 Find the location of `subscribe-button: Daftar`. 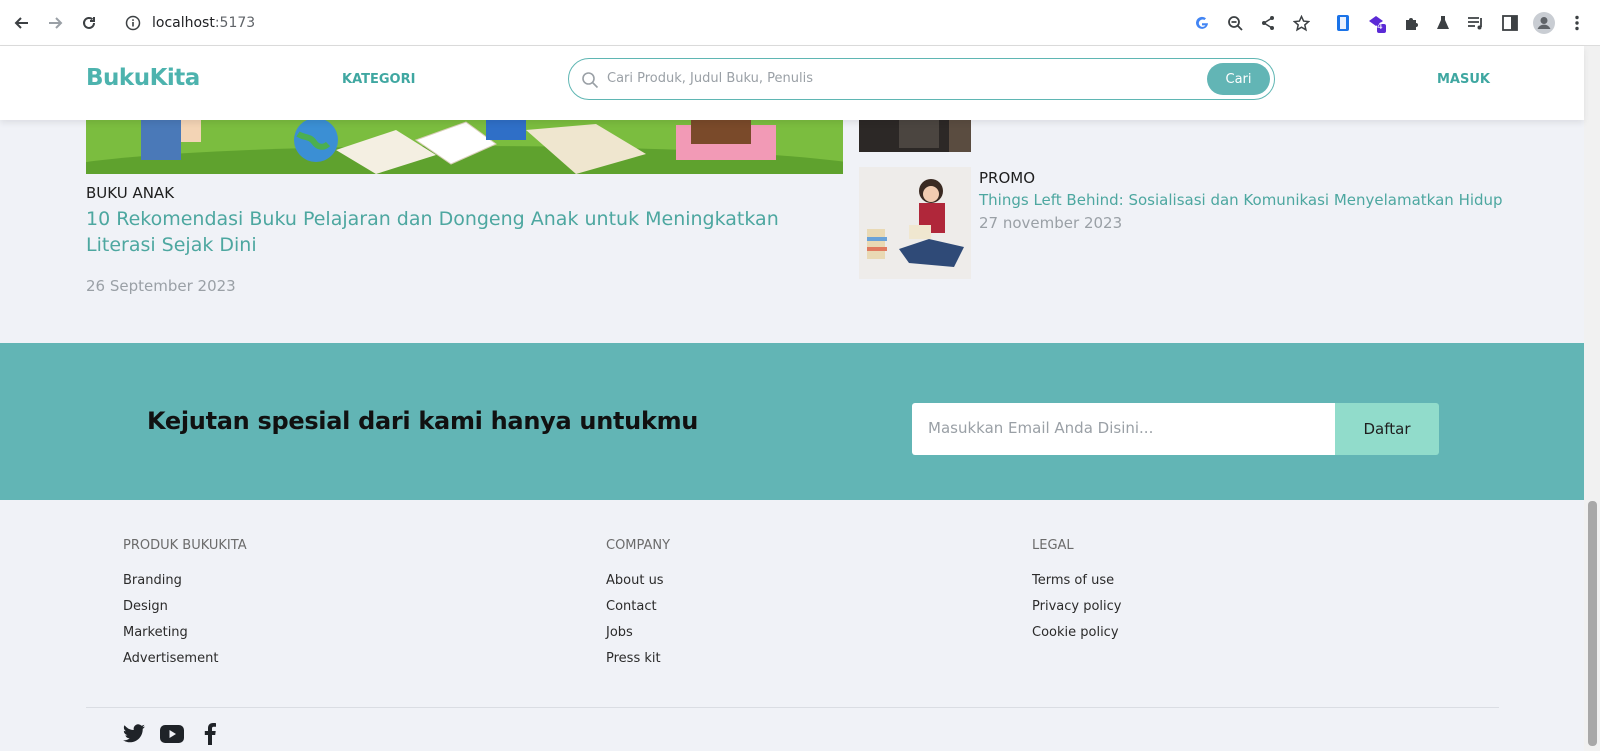

subscribe-button: Daftar is located at coordinates (1387, 429).